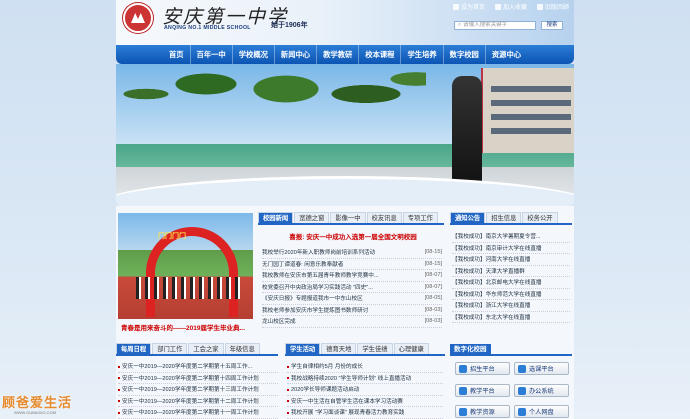 Image resolution: width=690 pixels, height=419 pixels. I want to click on nav-resources: 资源中心, so click(506, 54).